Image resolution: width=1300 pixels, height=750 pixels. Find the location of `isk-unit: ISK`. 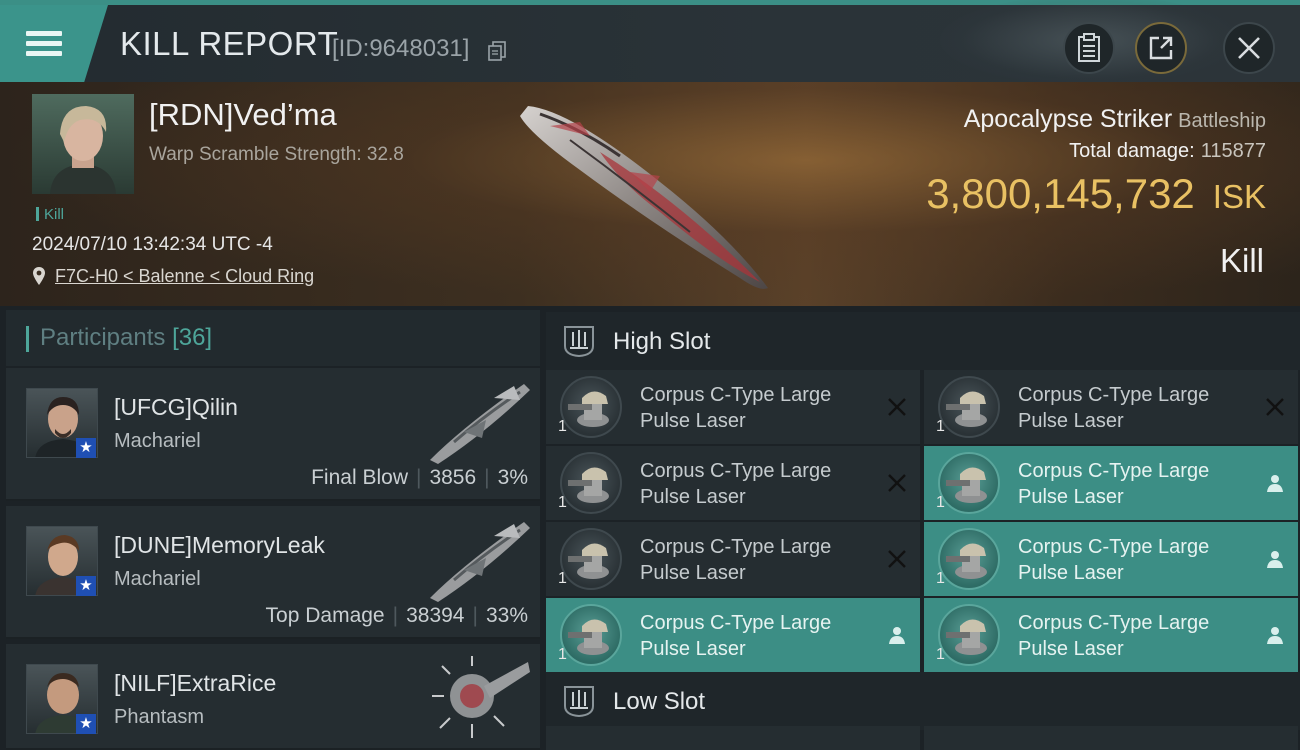

isk-unit: ISK is located at coordinates (1239, 196).